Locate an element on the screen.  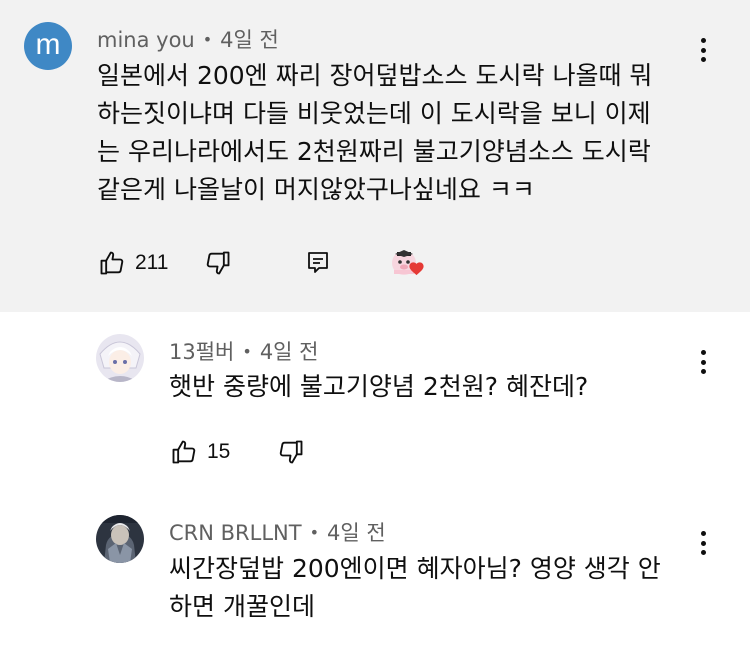
comment-meta: CRN BRLLNT • 4일 전 is located at coordinates (277, 532).